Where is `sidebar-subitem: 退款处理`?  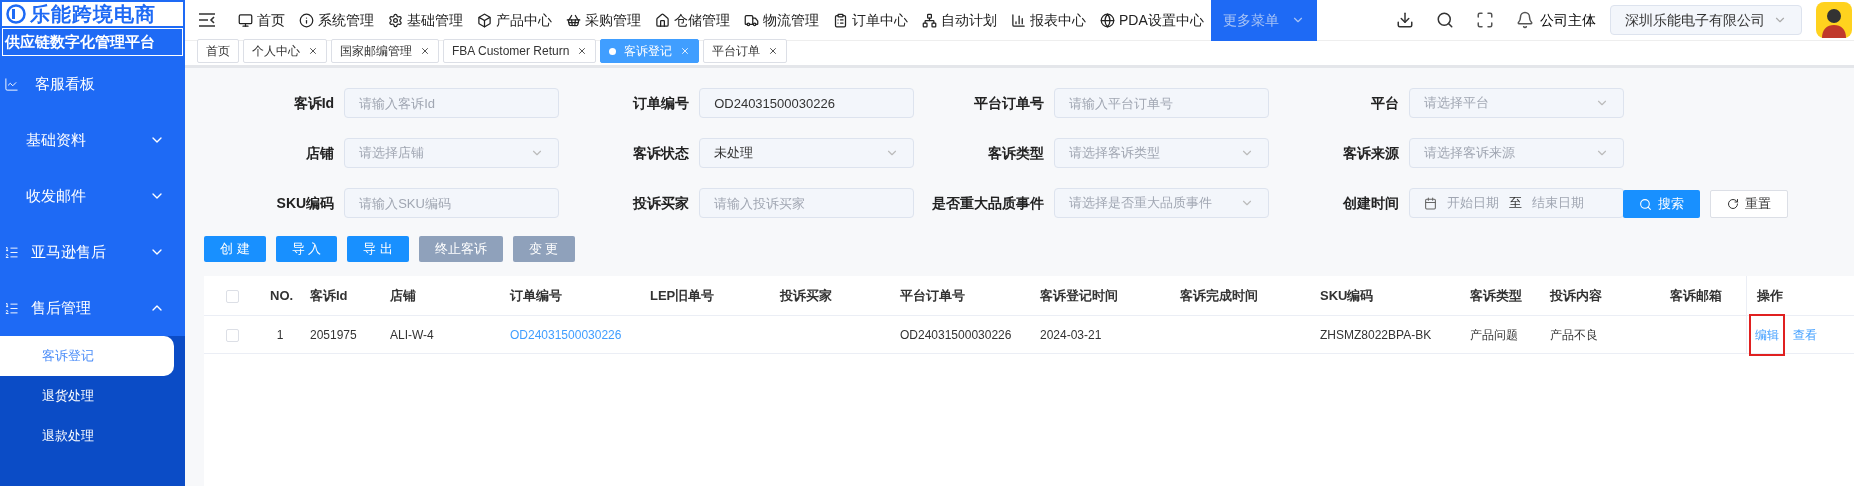 sidebar-subitem: 退款处理 is located at coordinates (92, 436).